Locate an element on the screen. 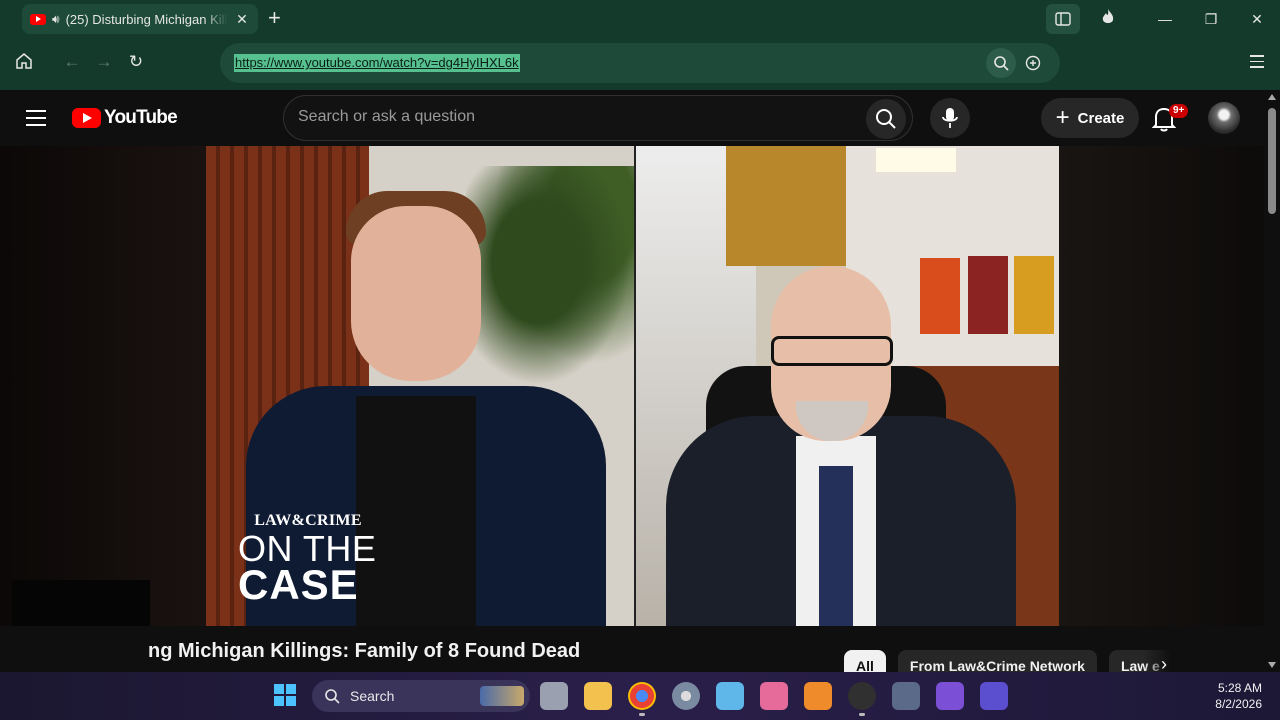 Image resolution: width=1280 pixels, height=720 pixels. search-button is located at coordinates (886, 119).